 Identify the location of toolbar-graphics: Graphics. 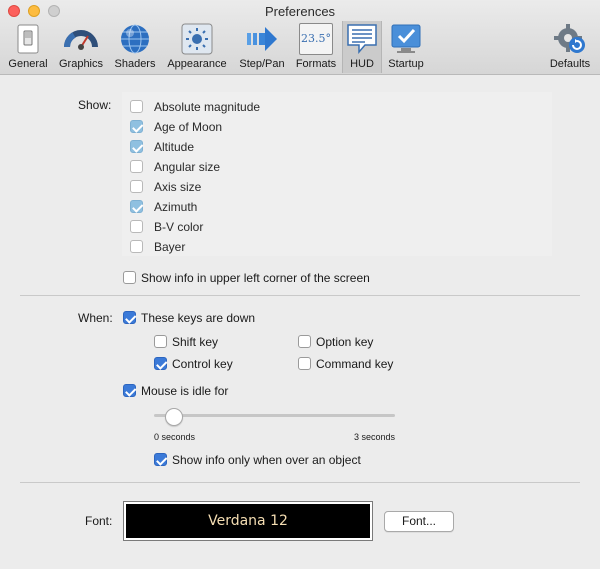
(81, 47).